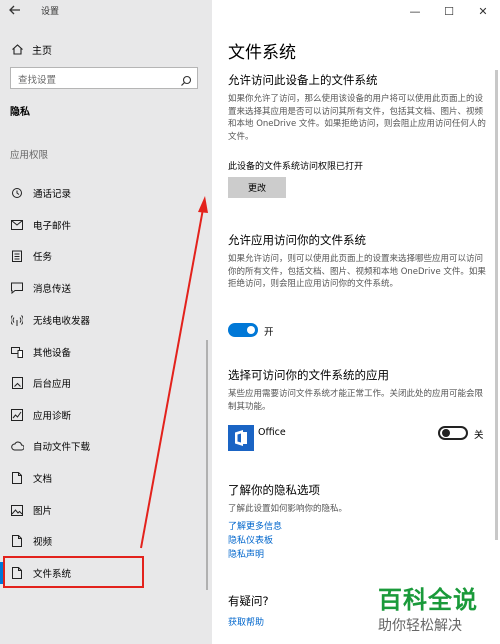 The width and height of the screenshot is (500, 644). Describe the element at coordinates (17, 225) in the screenshot. I see `email-icon` at that location.